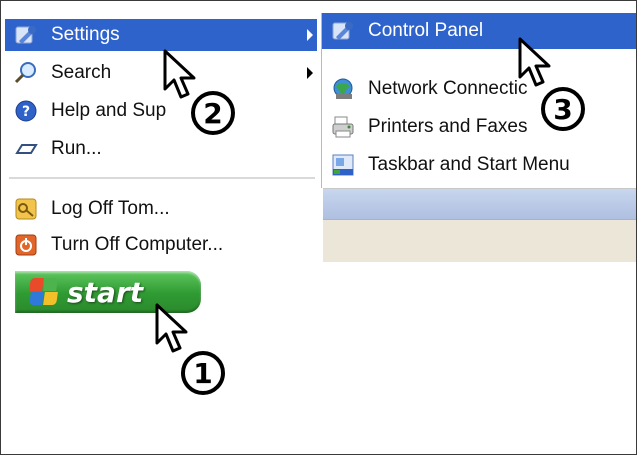  What do you see at coordinates (343, 165) in the screenshot?
I see `taskbar-icon` at bounding box center [343, 165].